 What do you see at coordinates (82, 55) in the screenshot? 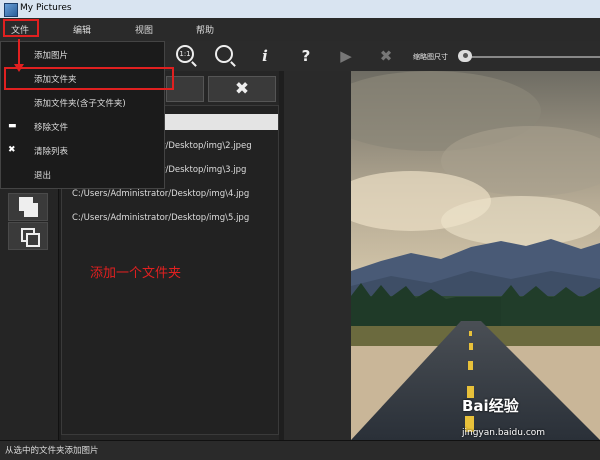
I see `menu-item-add-image: 添加图片` at bounding box center [82, 55].